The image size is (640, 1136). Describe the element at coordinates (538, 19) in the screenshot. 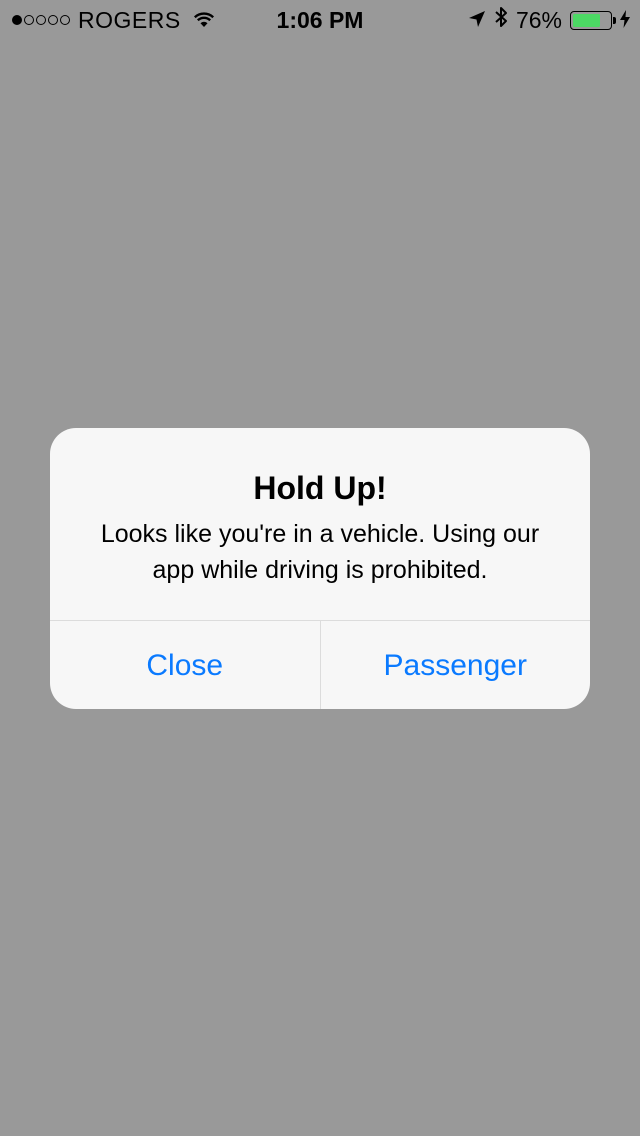

I see `battery-percent: 76%` at that location.